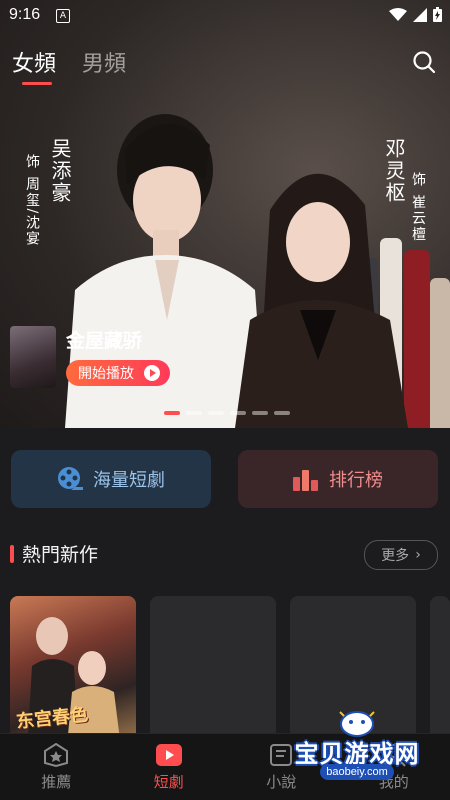 Image resolution: width=450 pixels, height=800 pixels. I want to click on ranking-icon, so click(305, 480).